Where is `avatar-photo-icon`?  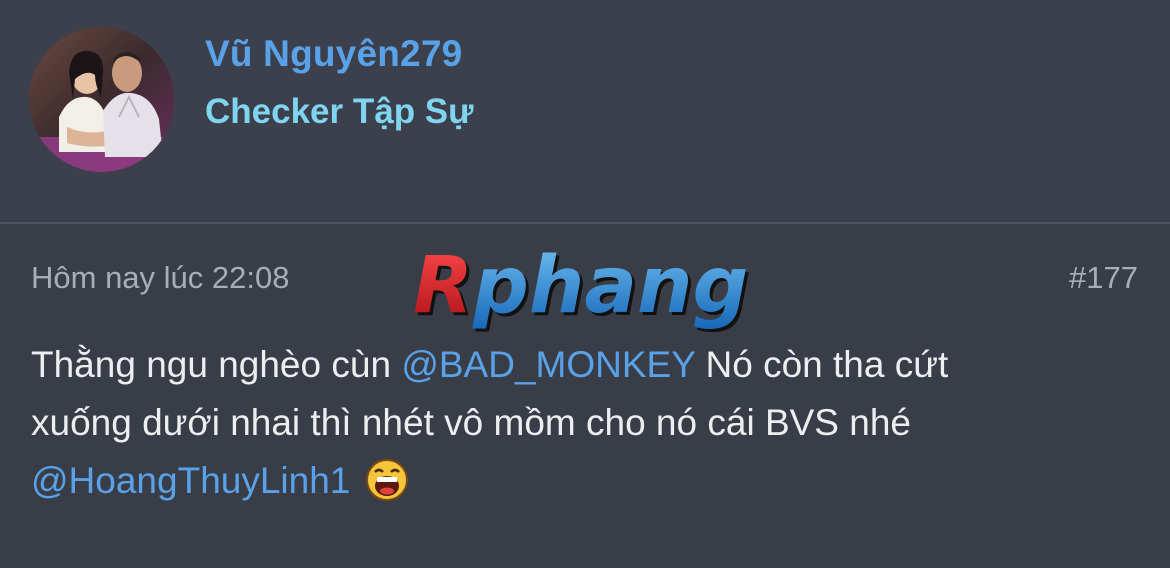
avatar-photo-icon is located at coordinates (101, 99).